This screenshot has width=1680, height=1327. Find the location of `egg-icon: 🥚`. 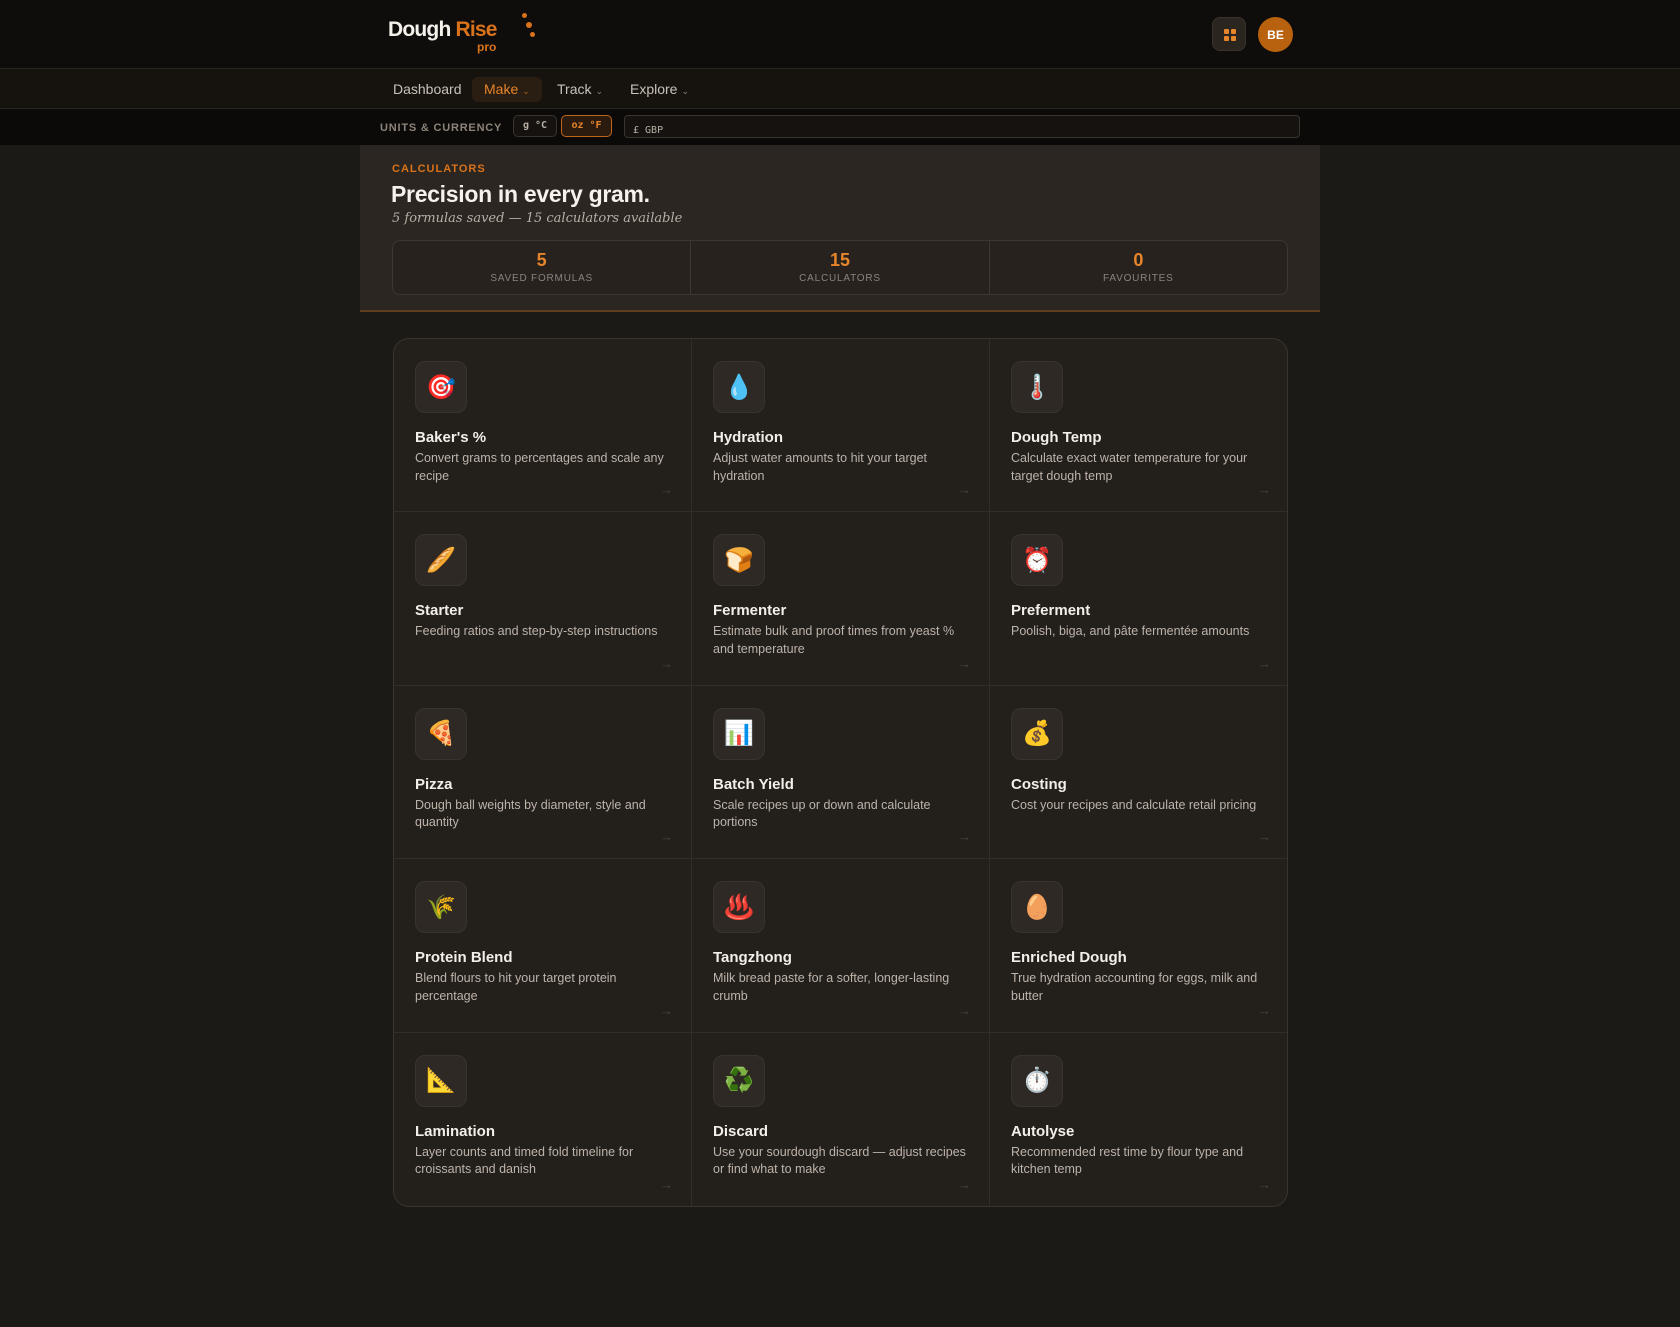

egg-icon: 🥚 is located at coordinates (1037, 907).